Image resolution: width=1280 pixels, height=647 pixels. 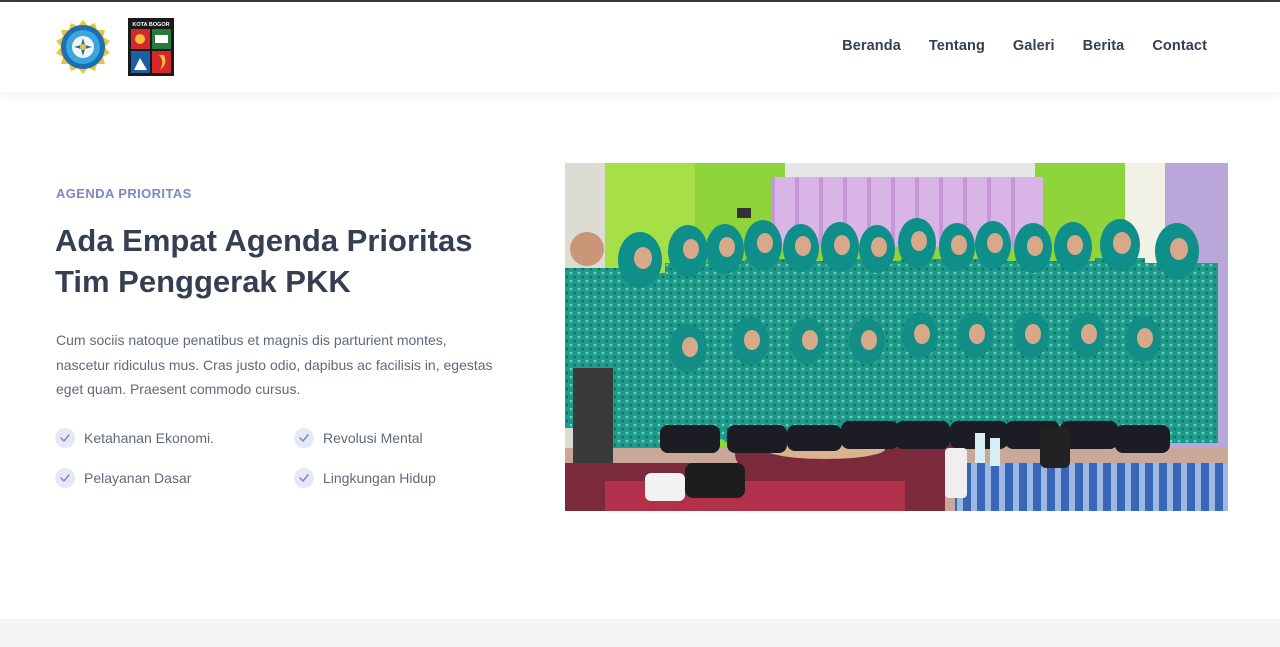 I want to click on feature-label: Revolusi Mental, so click(x=373, y=438).